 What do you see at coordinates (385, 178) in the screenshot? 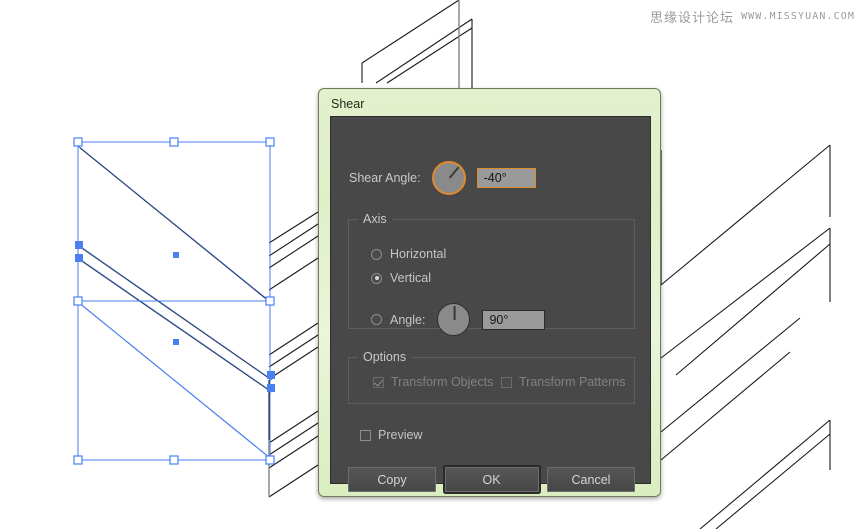
I see `shear-angle-label: Shear Angle:` at bounding box center [385, 178].